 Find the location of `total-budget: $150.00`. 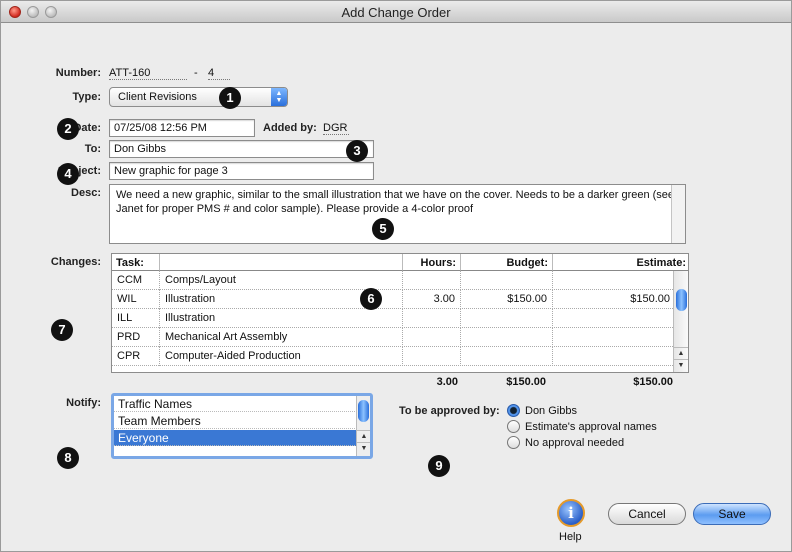

total-budget: $150.00 is located at coordinates (526, 382).